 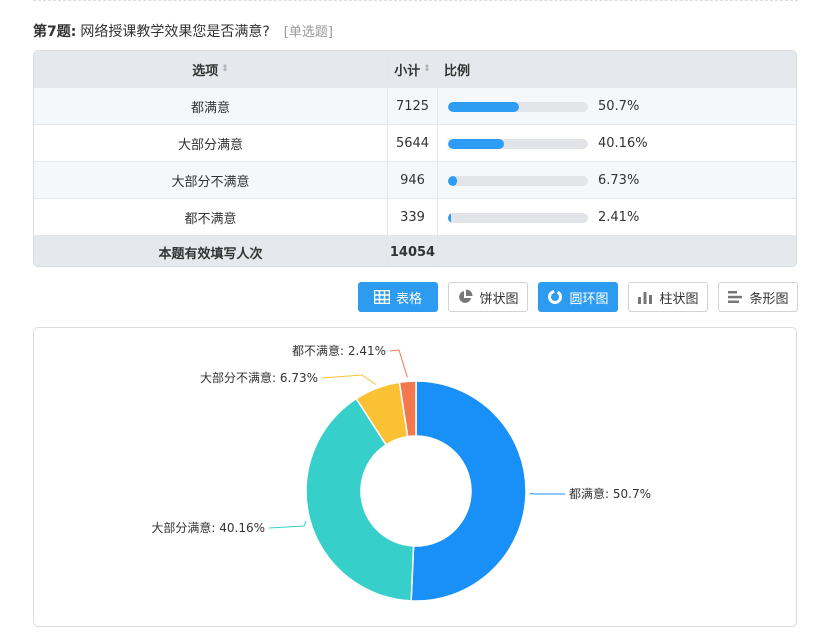 I want to click on table-row: 都满意 7125 50.7%, so click(x=415, y=105).